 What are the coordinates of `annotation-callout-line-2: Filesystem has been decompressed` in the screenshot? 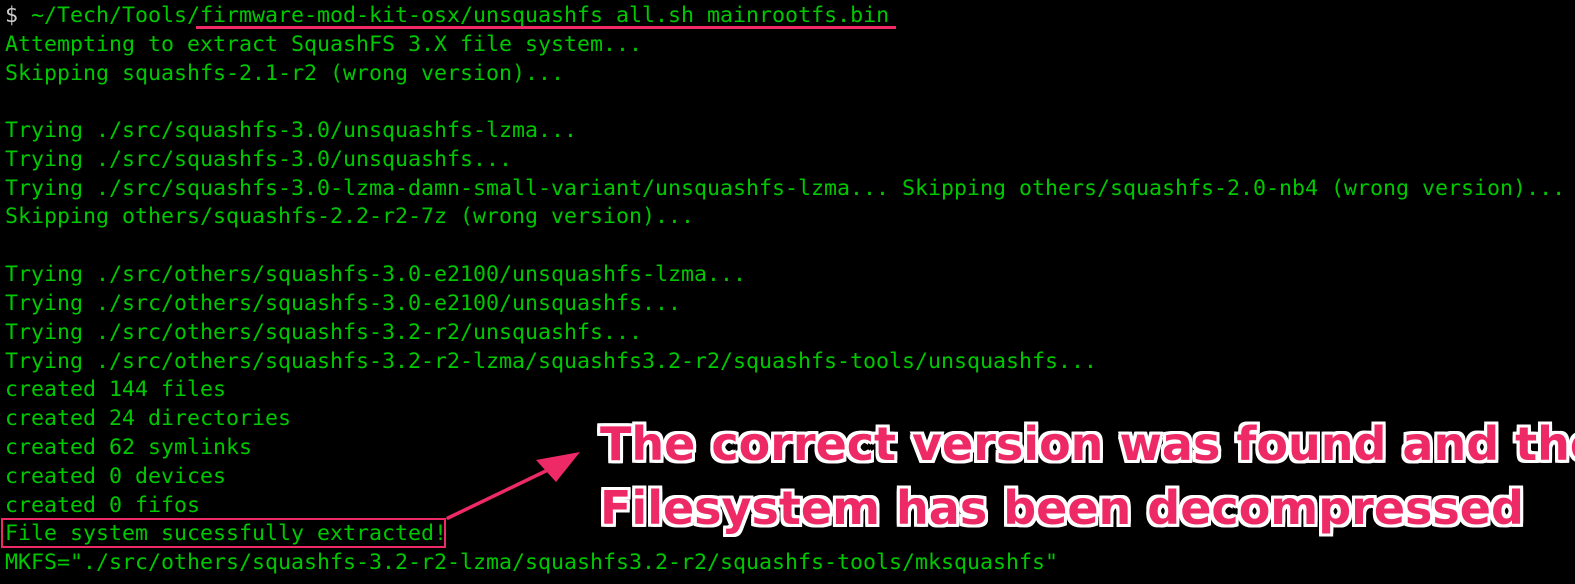 It's located at (1062, 508).